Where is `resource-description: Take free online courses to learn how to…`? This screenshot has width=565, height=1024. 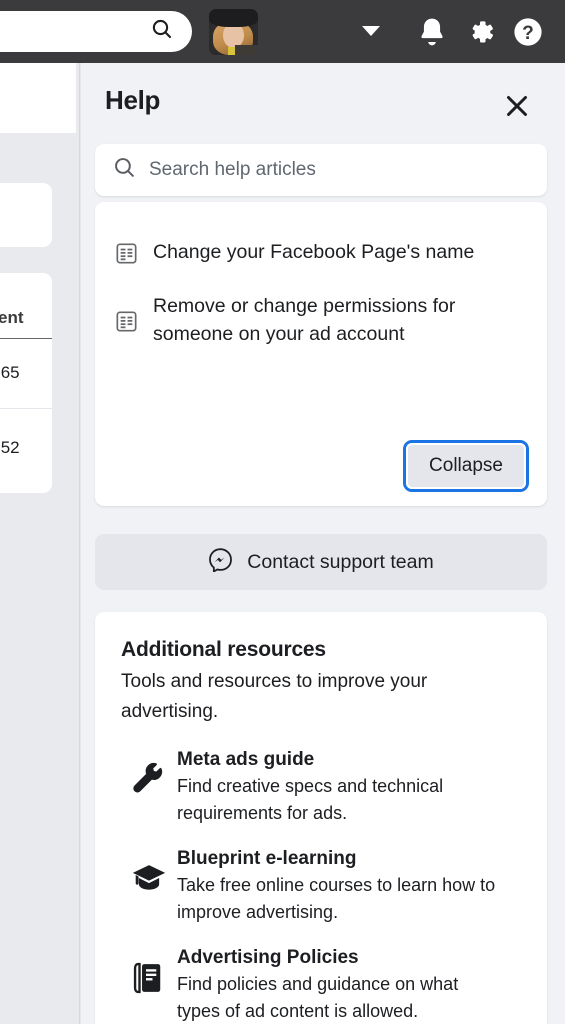 resource-description: Take free online courses to learn how to… is located at coordinates (336, 898).